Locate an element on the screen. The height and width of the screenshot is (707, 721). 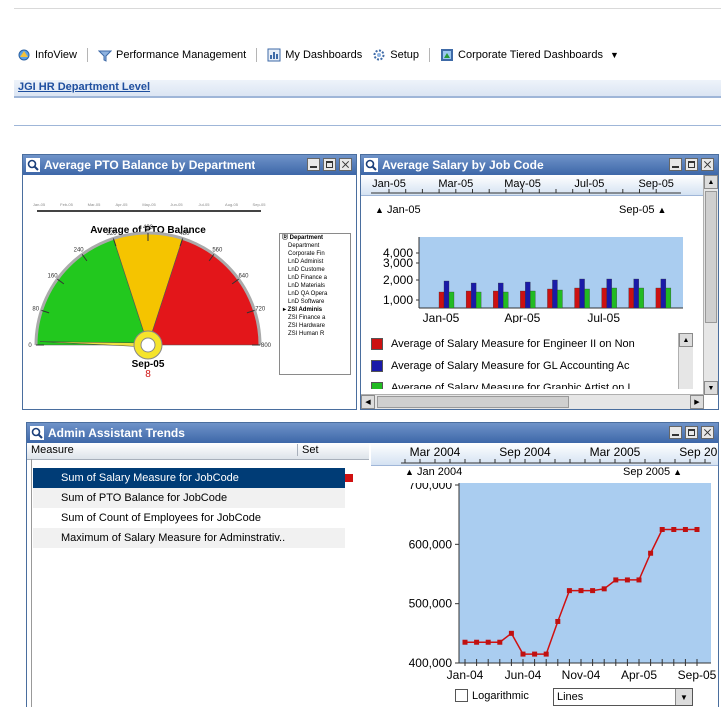
salary-bar-chart: 1,0002,0003,0004,000Jan-05 Apr-05 Jul-05 is located at coordinates (533, 280).